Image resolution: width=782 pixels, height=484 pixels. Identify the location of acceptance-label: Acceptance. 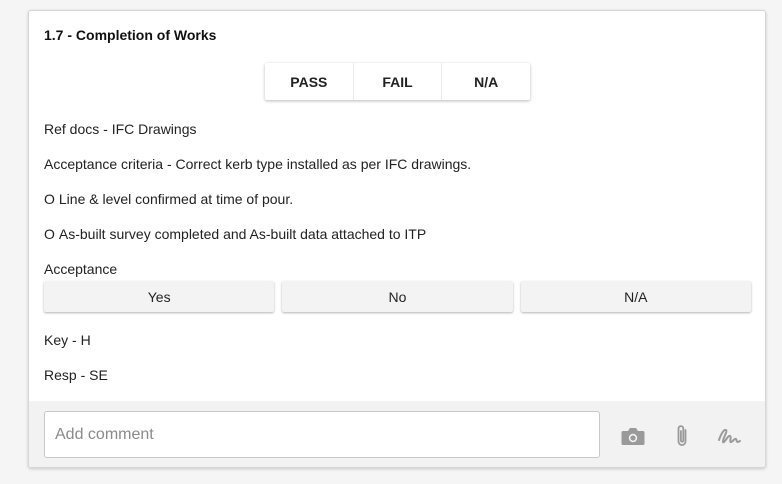
(81, 269).